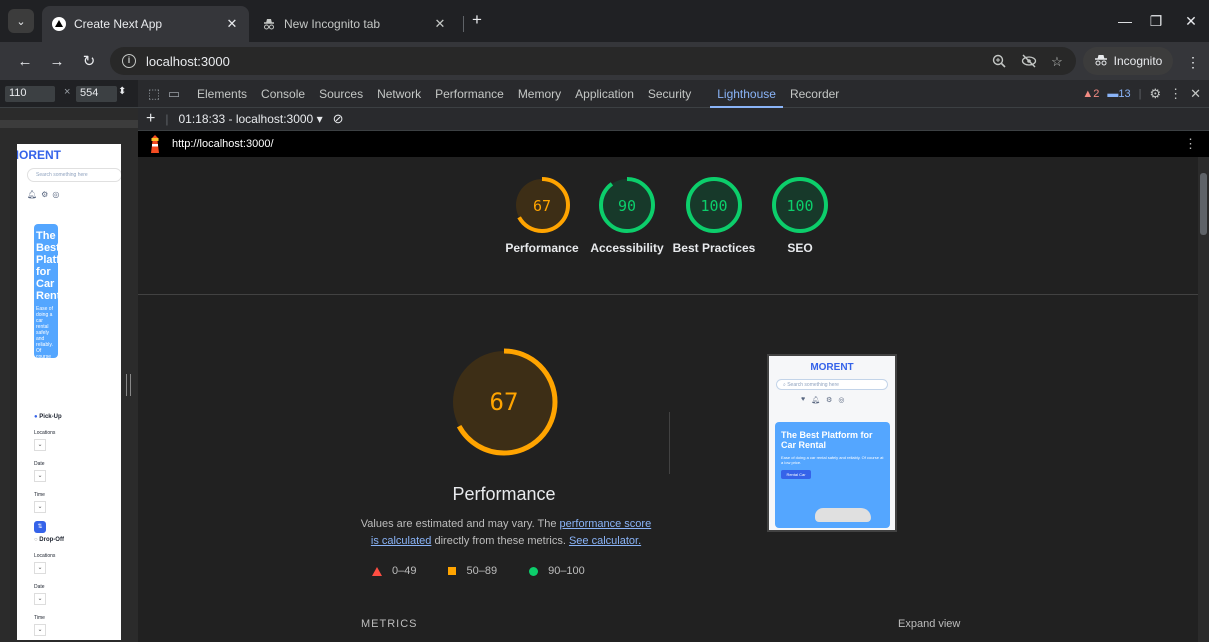 This screenshot has width=1209, height=642. I want to click on divider, so click(669, 443).